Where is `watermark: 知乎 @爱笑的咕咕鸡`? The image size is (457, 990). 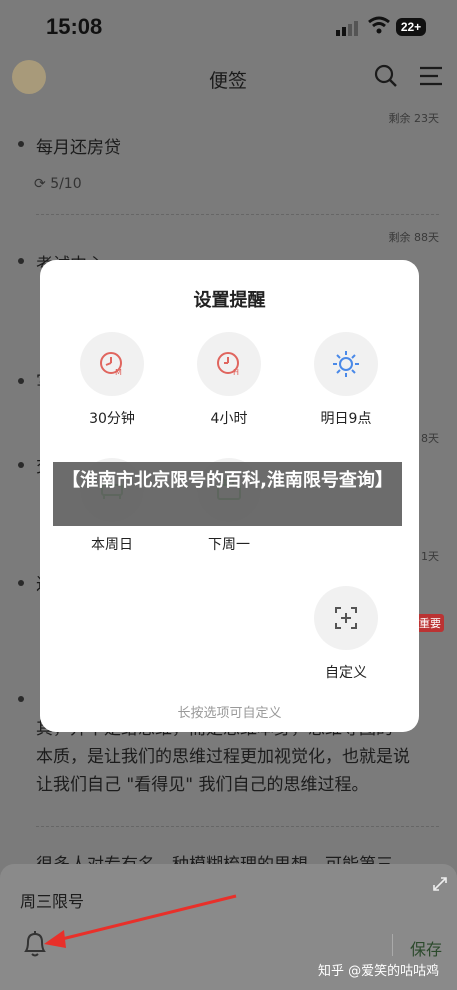 watermark: 知乎 @爱笑的咕咕鸡 is located at coordinates (379, 971).